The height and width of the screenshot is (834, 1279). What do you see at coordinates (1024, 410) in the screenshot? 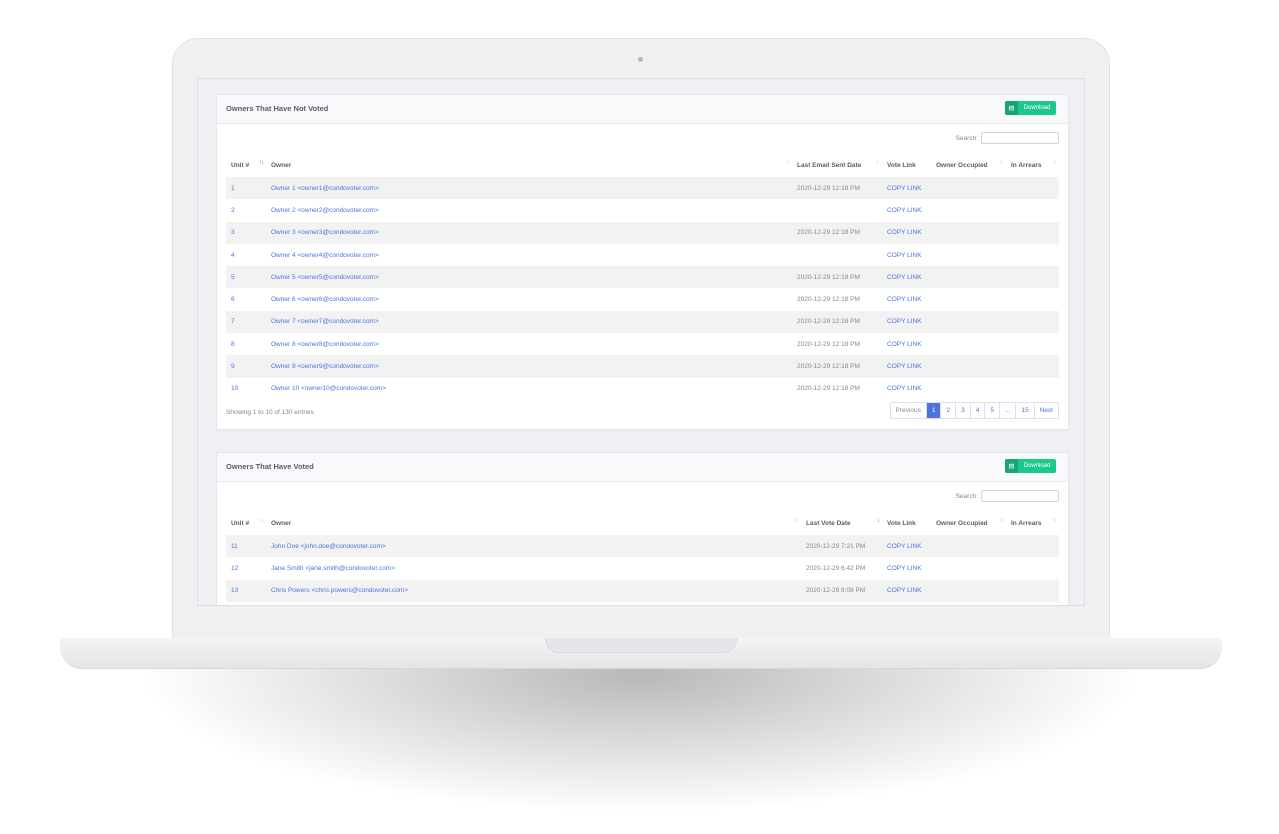
I see `pagination-page: 15` at bounding box center [1024, 410].